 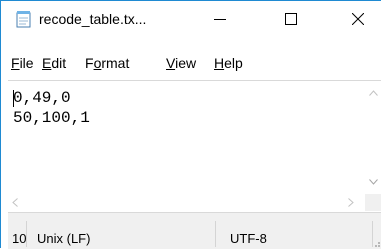 What do you see at coordinates (47, 63) in the screenshot?
I see `menu-edit-mnemonic: E` at bounding box center [47, 63].